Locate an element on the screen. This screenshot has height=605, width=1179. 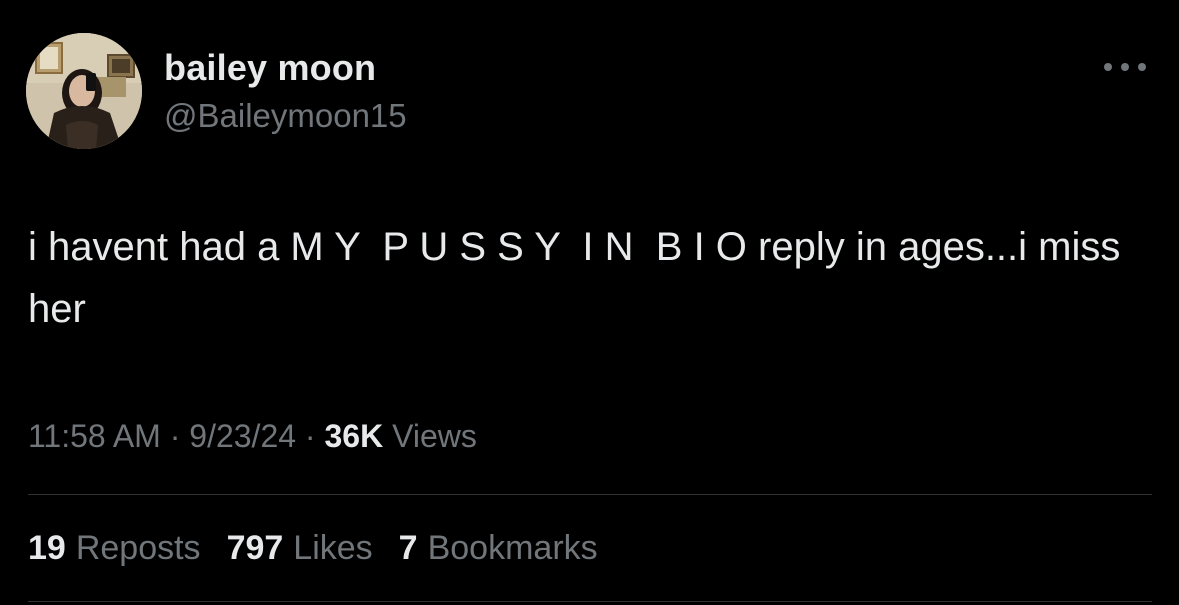
avatar is located at coordinates (84, 91).